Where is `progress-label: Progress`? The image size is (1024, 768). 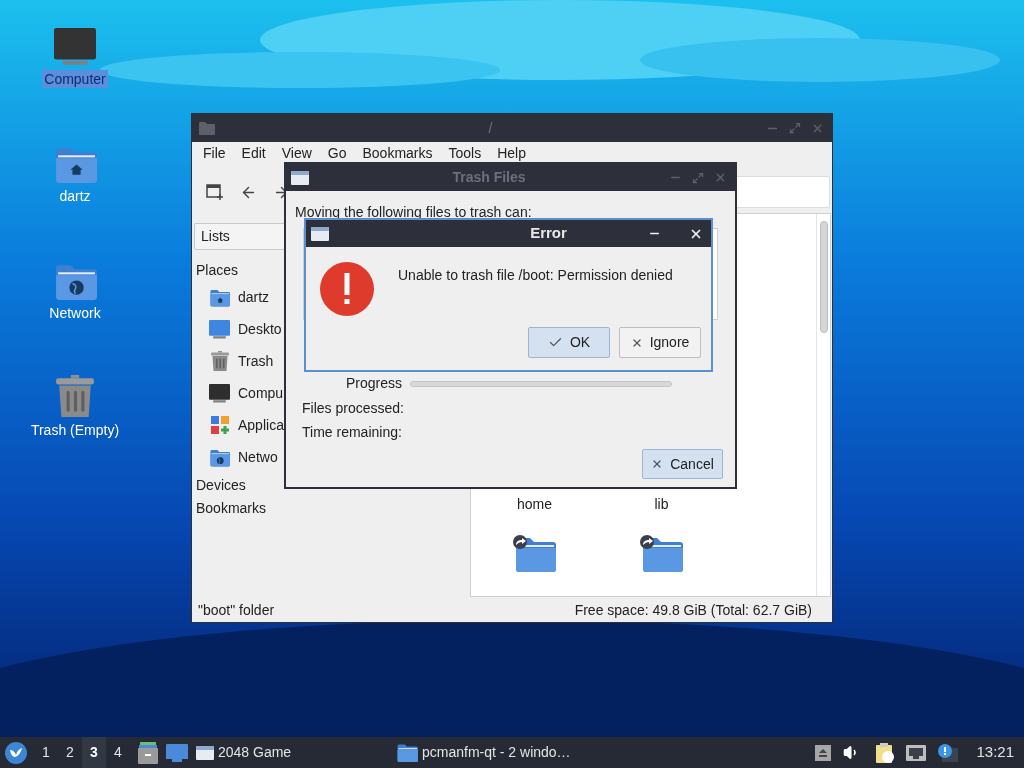 progress-label: Progress is located at coordinates (373, 383).